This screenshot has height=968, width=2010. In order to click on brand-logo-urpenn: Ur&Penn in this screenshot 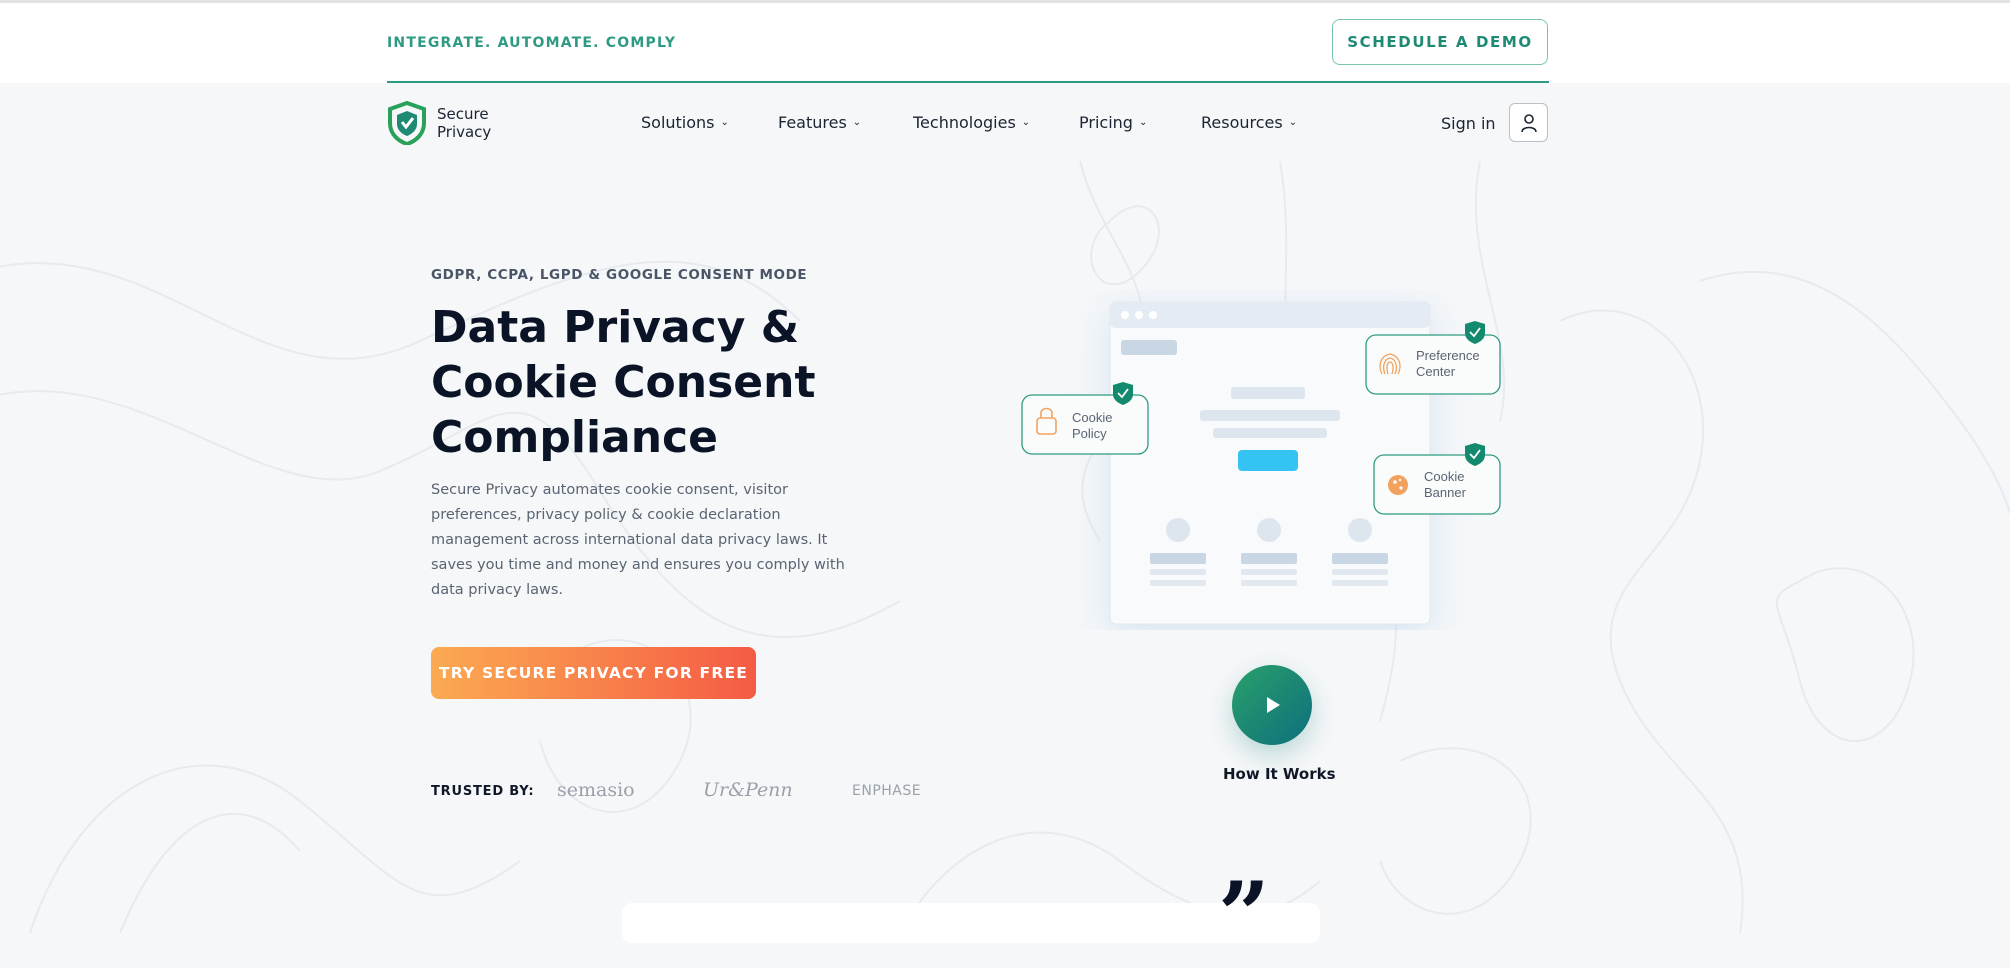, I will do `click(748, 790)`.